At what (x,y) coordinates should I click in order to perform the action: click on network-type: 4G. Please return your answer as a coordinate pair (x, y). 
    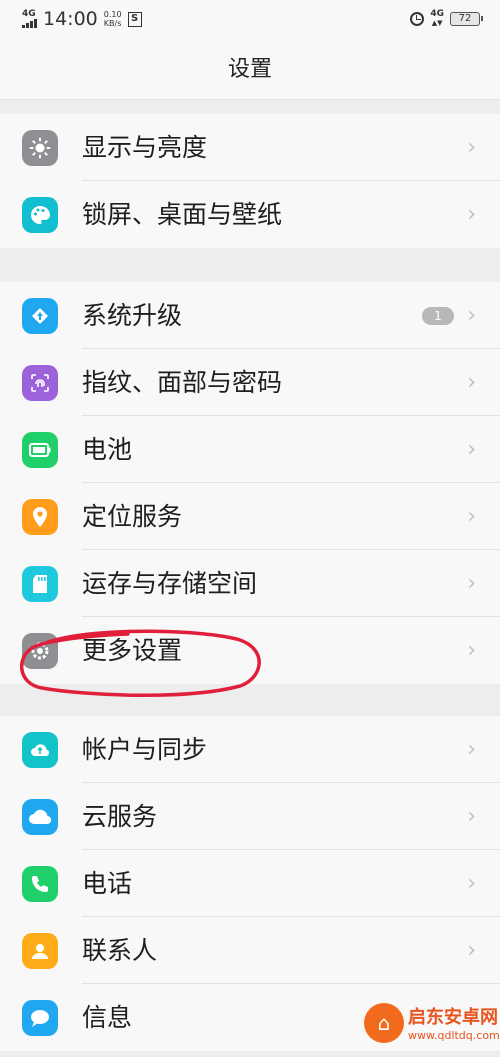
    Looking at the image, I should click on (29, 14).